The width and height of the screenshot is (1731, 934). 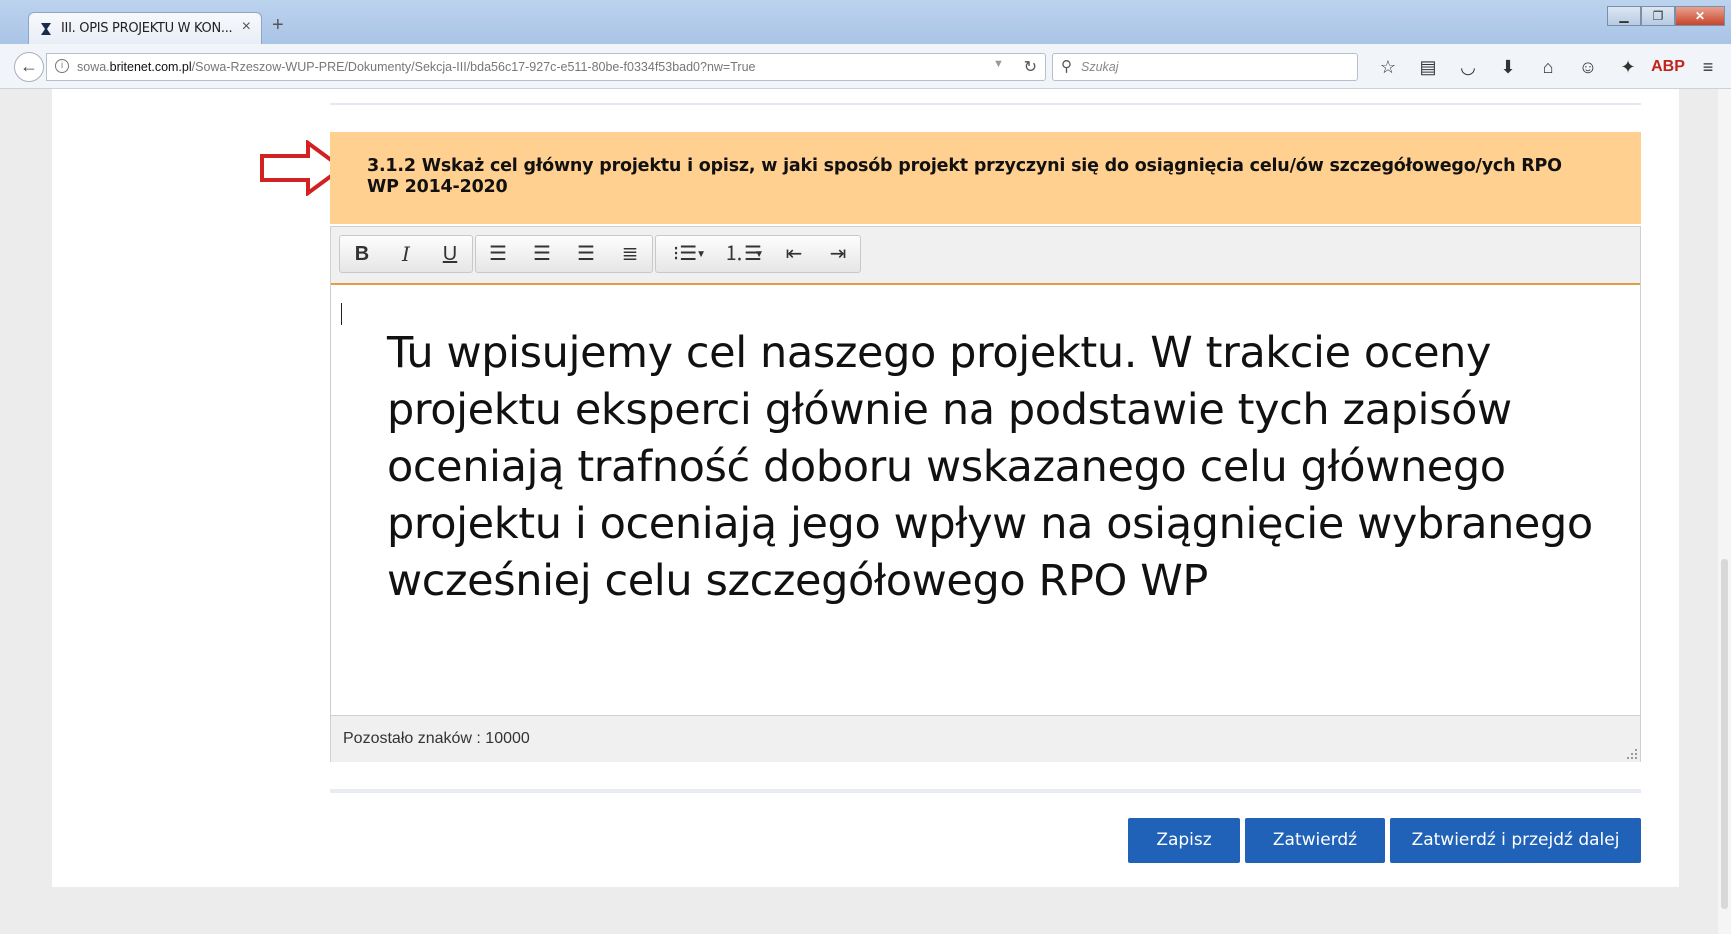 I want to click on browser-tab: III. OPIS PROJEKTU W KON... ×, so click(x=145, y=28).